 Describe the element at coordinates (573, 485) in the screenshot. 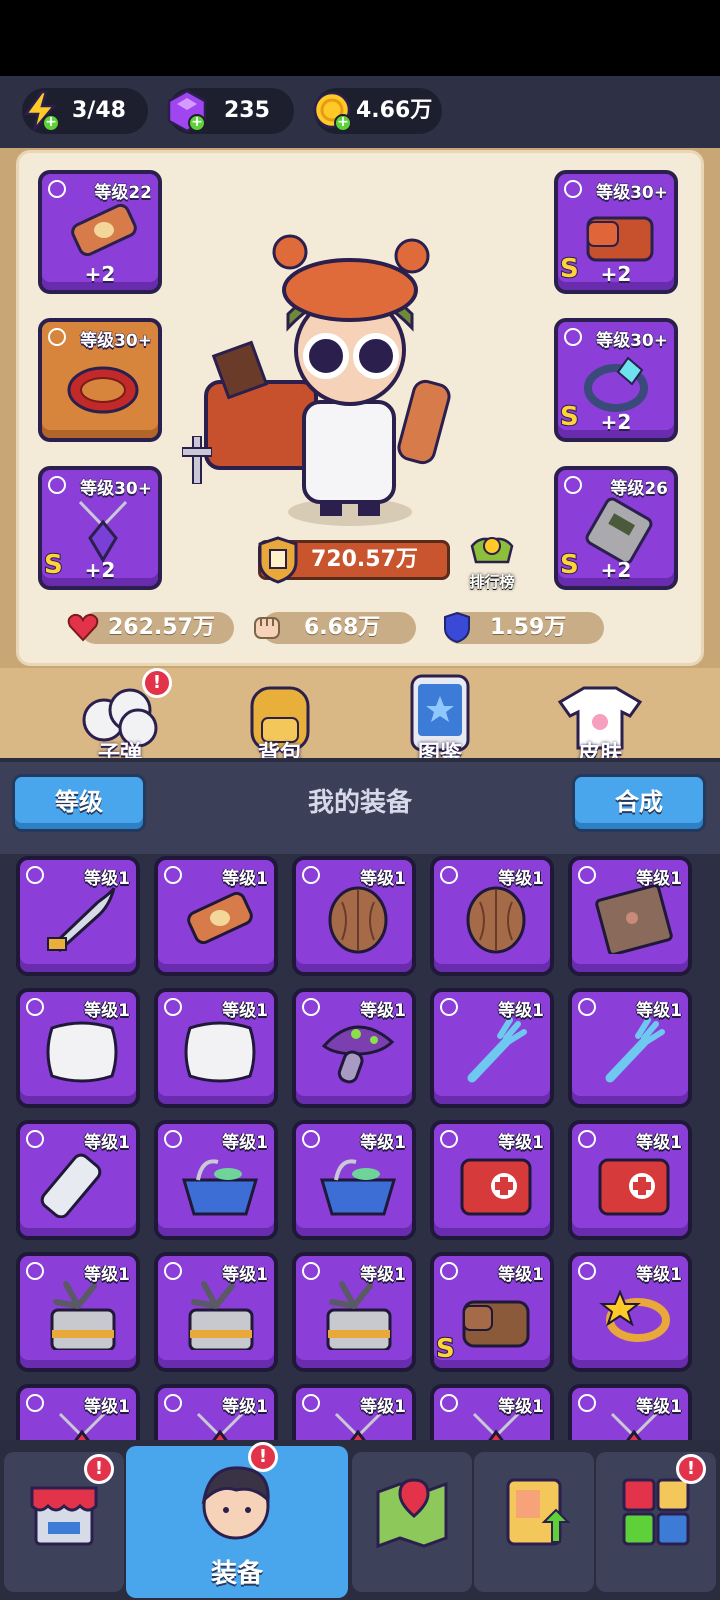

I see `necklace-type-icon` at that location.